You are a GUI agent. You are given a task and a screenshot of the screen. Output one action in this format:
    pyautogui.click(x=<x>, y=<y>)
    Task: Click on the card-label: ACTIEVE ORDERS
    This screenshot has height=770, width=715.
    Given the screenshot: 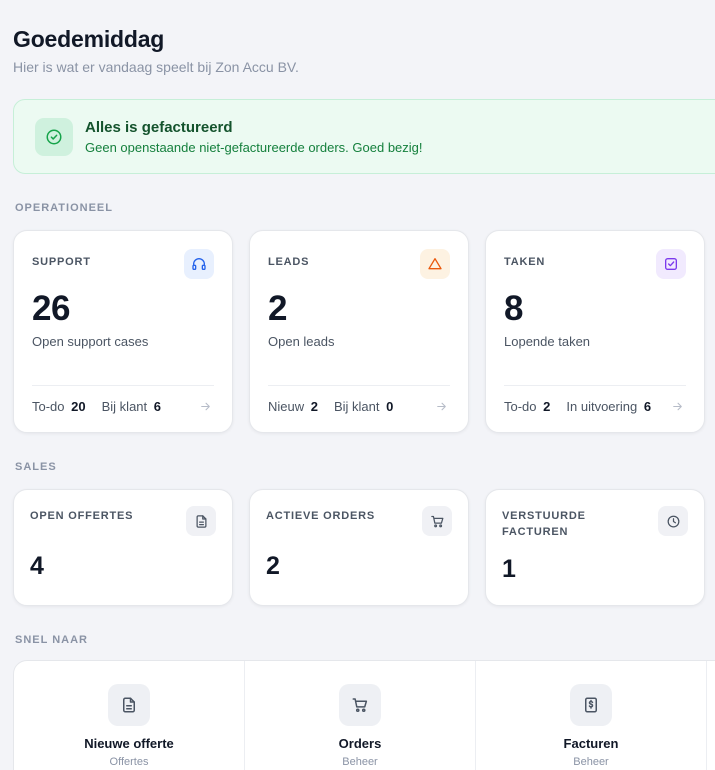 What is the action you would take?
    pyautogui.click(x=320, y=516)
    